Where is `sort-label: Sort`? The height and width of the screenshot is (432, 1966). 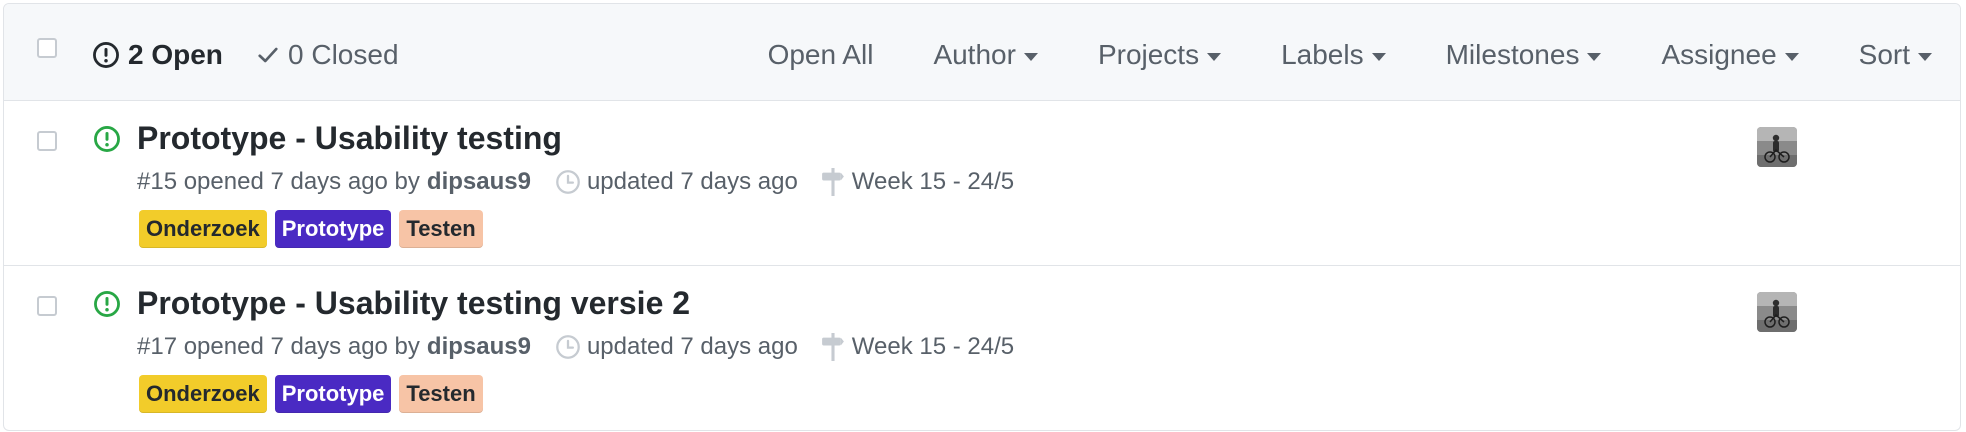 sort-label: Sort is located at coordinates (1884, 54).